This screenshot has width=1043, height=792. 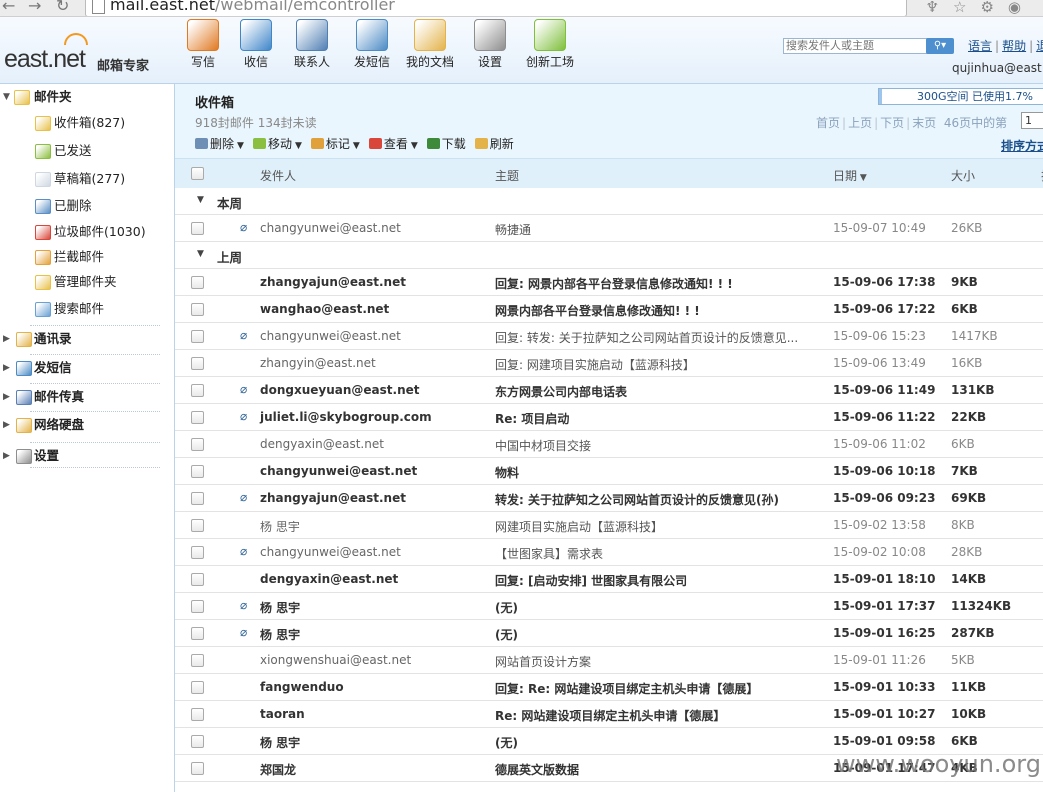 I want to click on pager-first: 首页, so click(x=828, y=123).